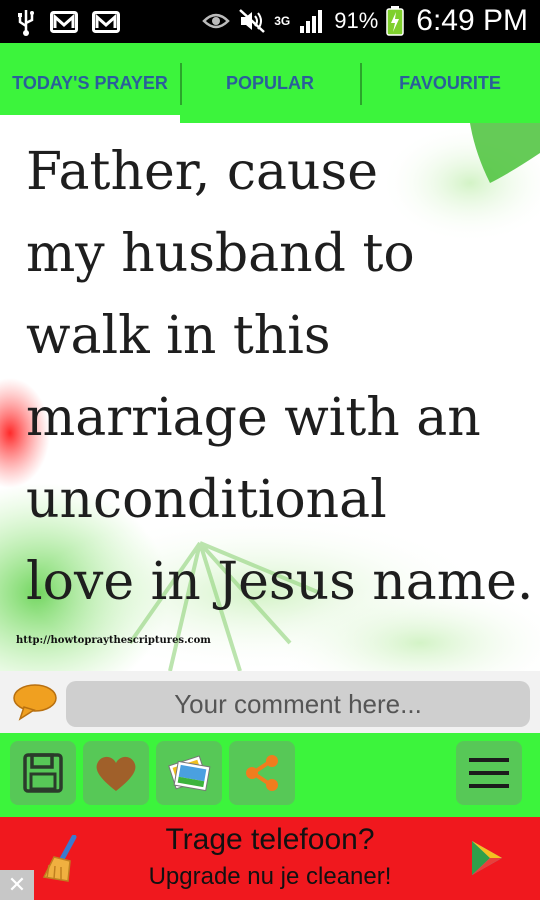 Image resolution: width=540 pixels, height=900 pixels. I want to click on usb-icon, so click(26, 23).